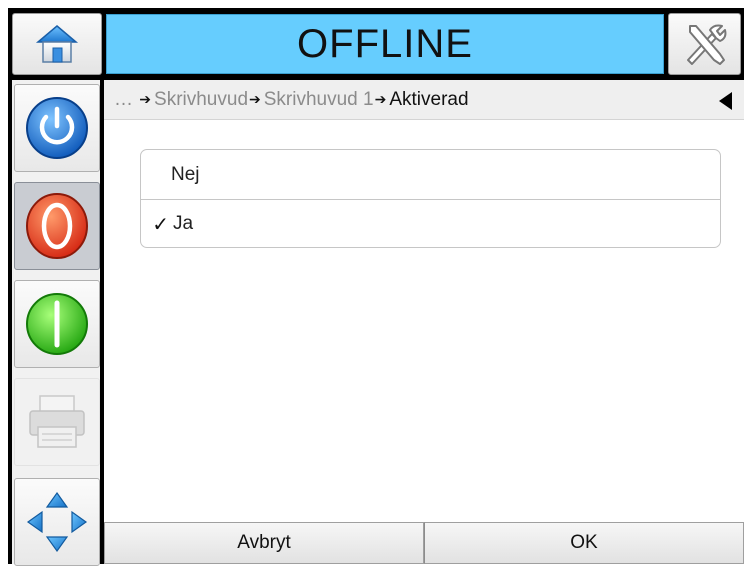 The image size is (748, 566). I want to click on breadcrumb-path: … ➔ Skrivhuvud➔ Skrivhuvud 1➔ Aktiverad, so click(291, 100).